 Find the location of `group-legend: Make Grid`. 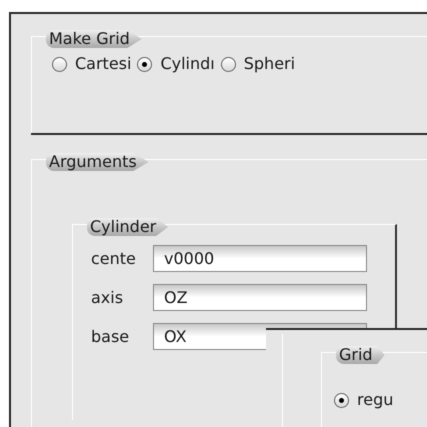

group-legend: Make Grid is located at coordinates (94, 39).